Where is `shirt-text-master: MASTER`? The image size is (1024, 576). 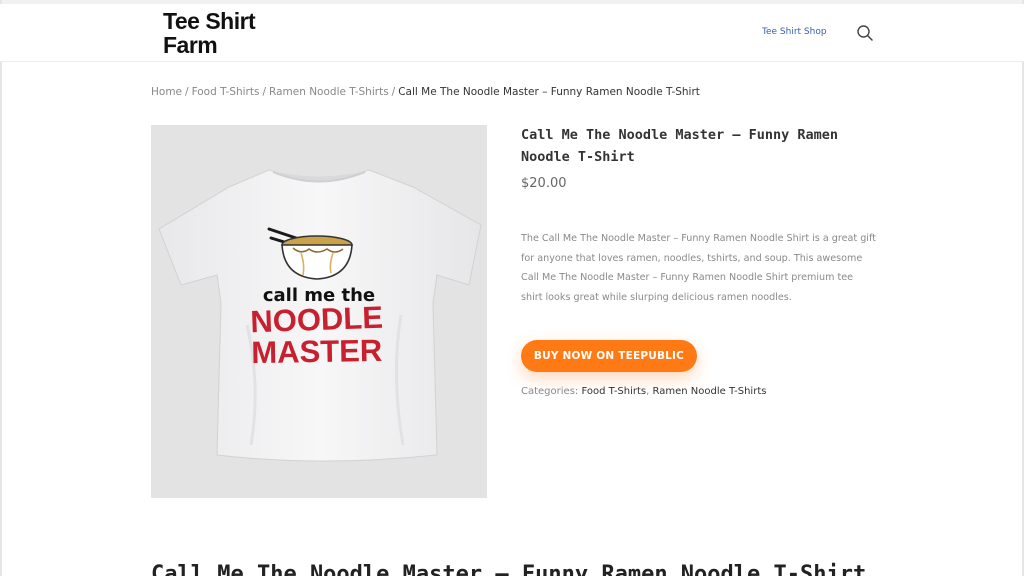 shirt-text-master: MASTER is located at coordinates (316, 351).